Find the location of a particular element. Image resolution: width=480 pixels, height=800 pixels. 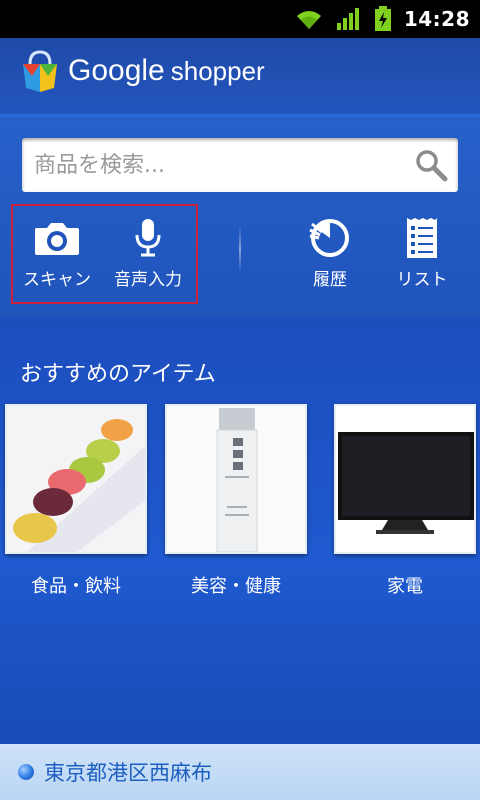

search-box is located at coordinates (240, 165).